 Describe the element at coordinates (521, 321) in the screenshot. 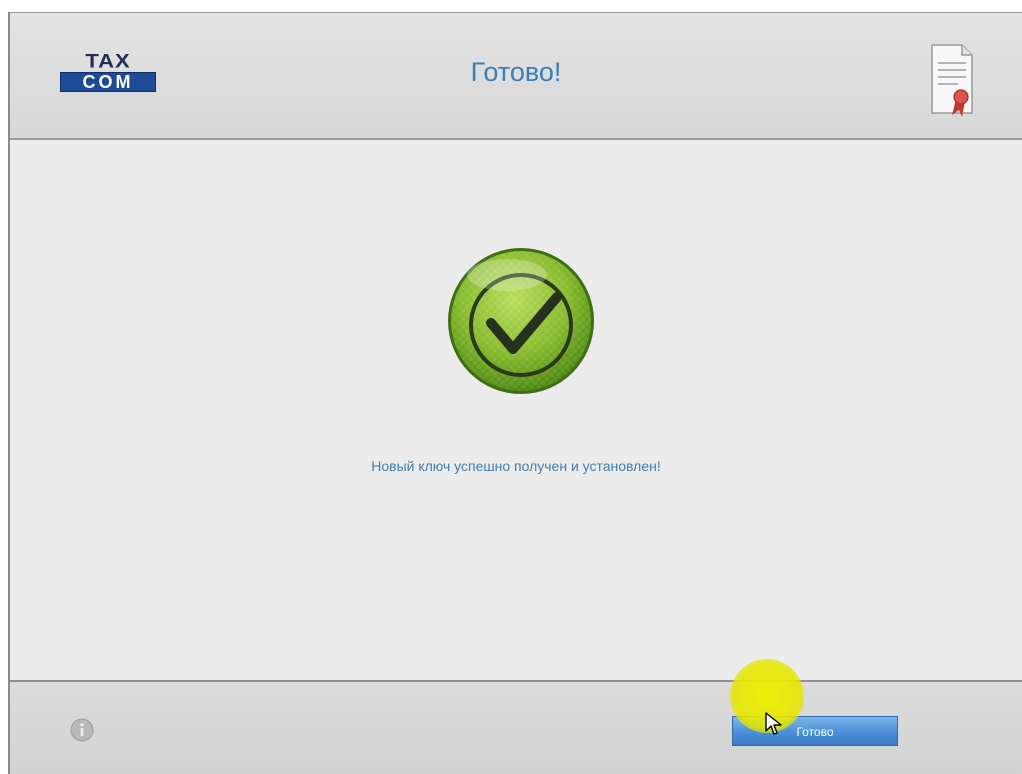

I see `checkmark-icon` at that location.